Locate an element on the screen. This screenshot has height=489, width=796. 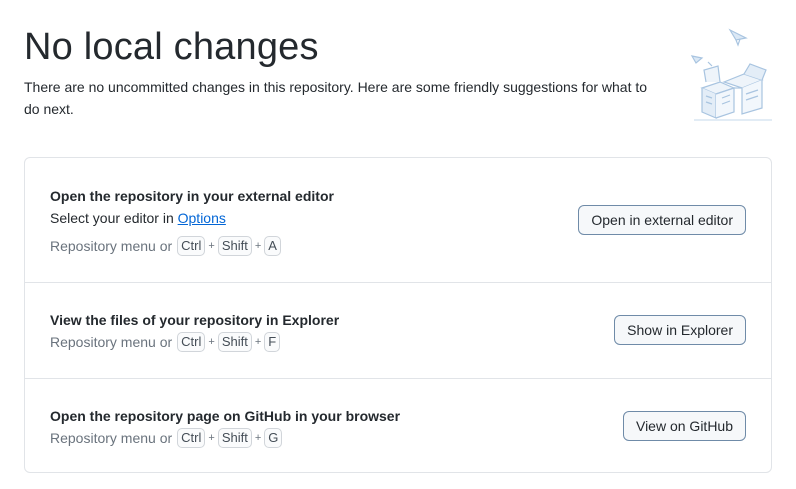
shortcut-hint: Repository menu or Ctrl + Shift + G is located at coordinates (166, 438).